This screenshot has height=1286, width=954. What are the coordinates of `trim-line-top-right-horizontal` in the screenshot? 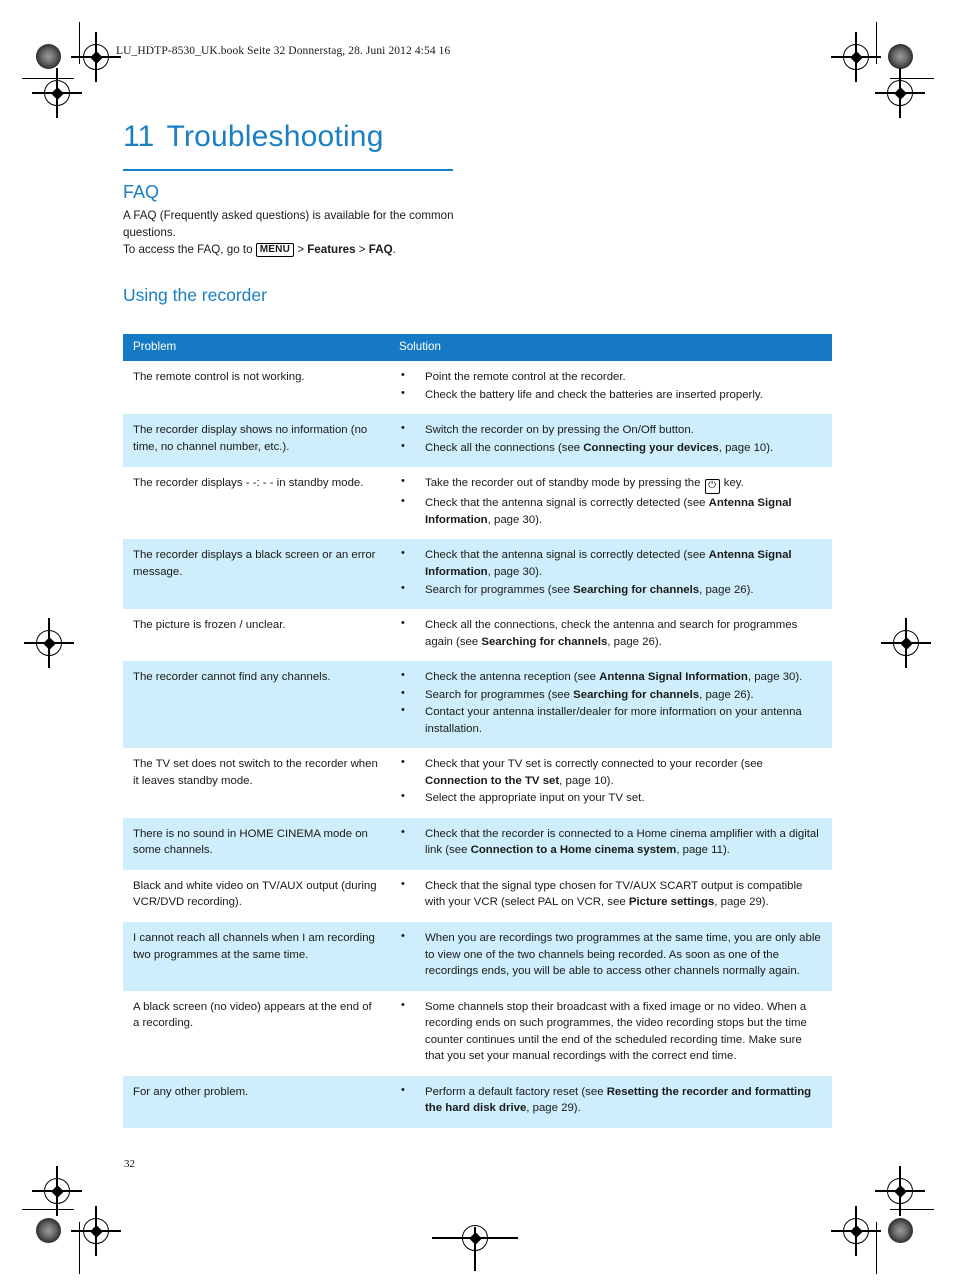 It's located at (912, 79).